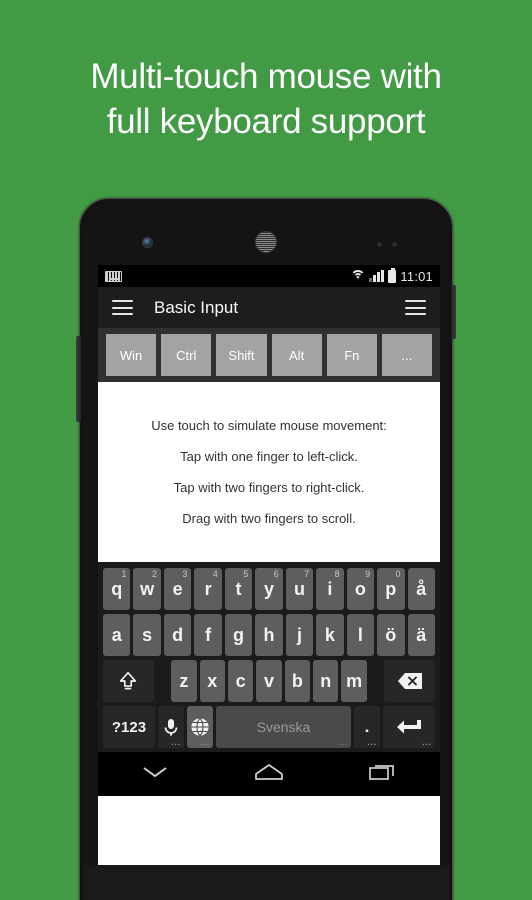  What do you see at coordinates (241, 355) in the screenshot?
I see `modifier-key-shift: Shift` at bounding box center [241, 355].